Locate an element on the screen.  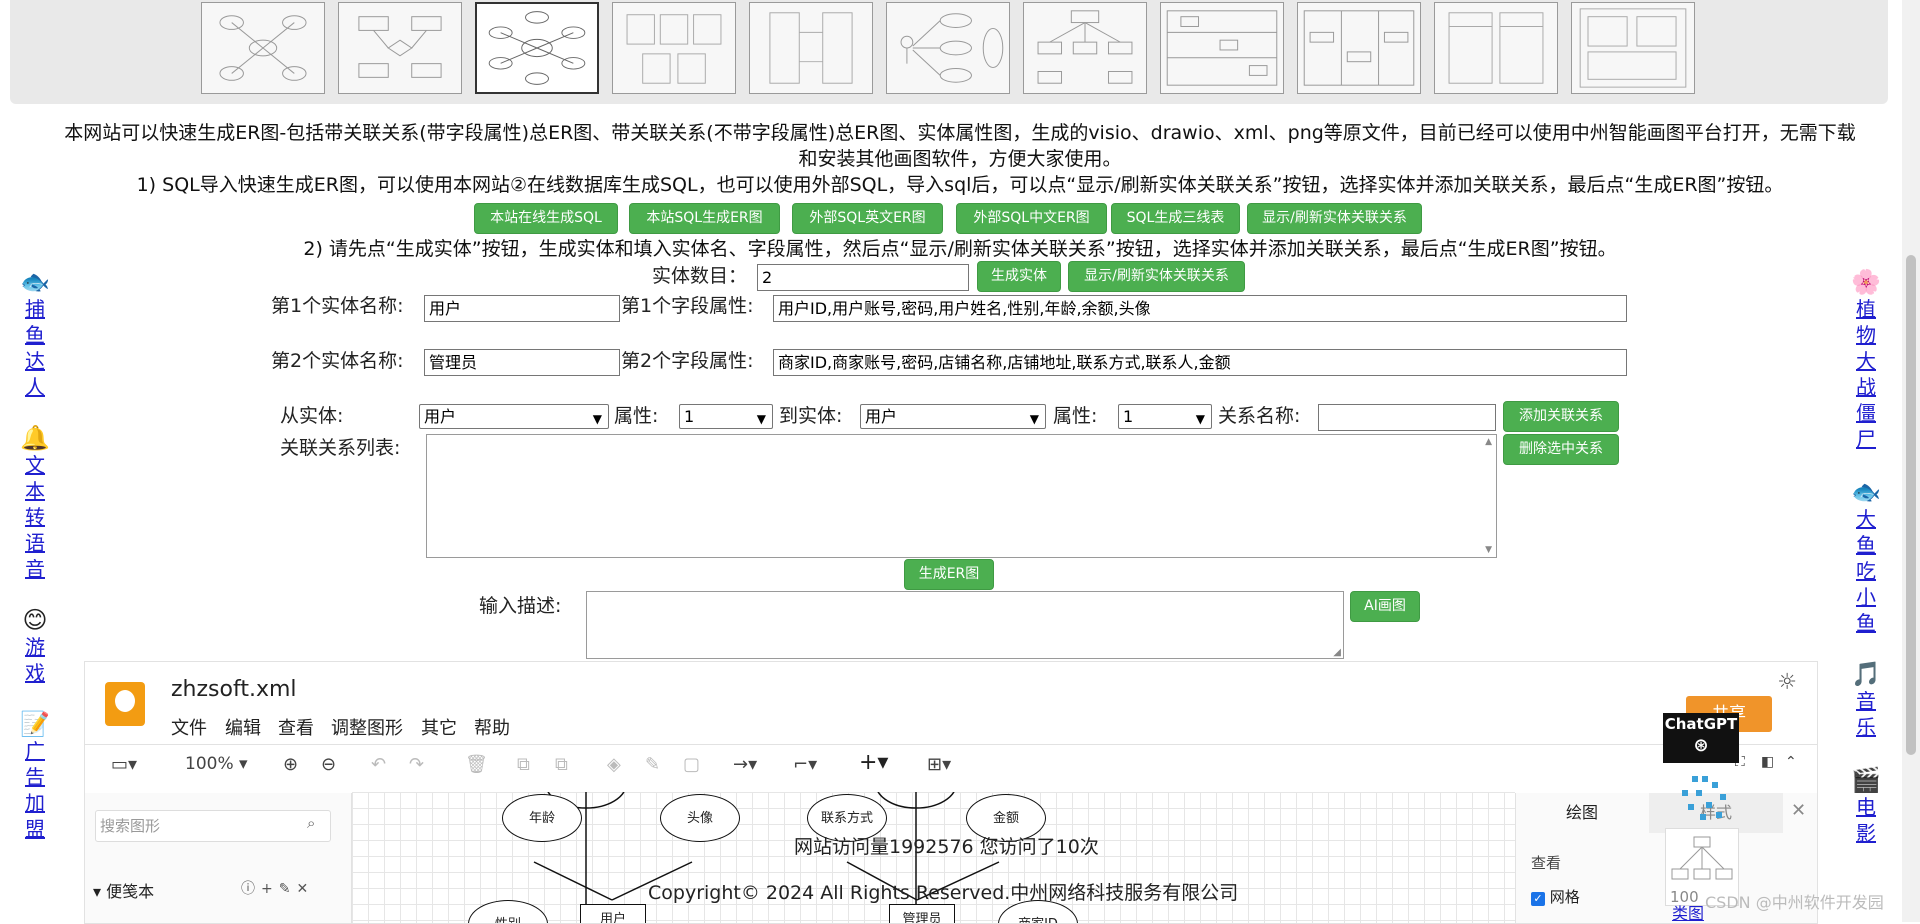
entity-2-fields-input: 商家ID,商家账号,密码,店铺名称,店铺地址,联系方式,联系人,金额 is located at coordinates (1200, 362).